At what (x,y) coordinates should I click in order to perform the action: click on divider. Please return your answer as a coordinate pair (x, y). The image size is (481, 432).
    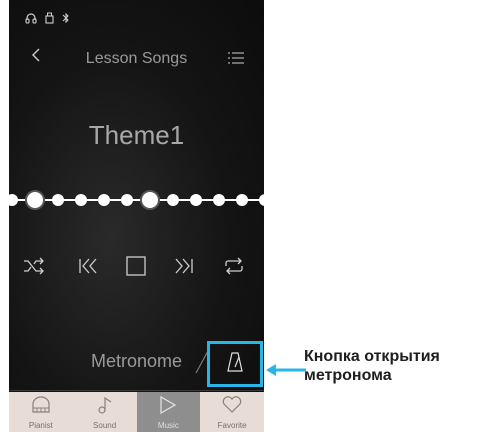
    Looking at the image, I should click on (136, 390).